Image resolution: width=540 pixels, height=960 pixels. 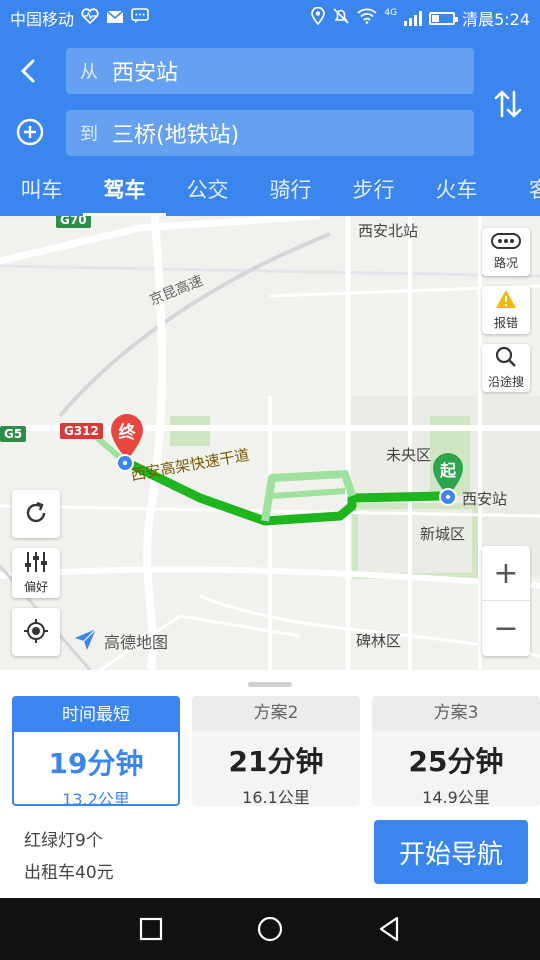 I want to click on back-icon, so click(x=29, y=71).